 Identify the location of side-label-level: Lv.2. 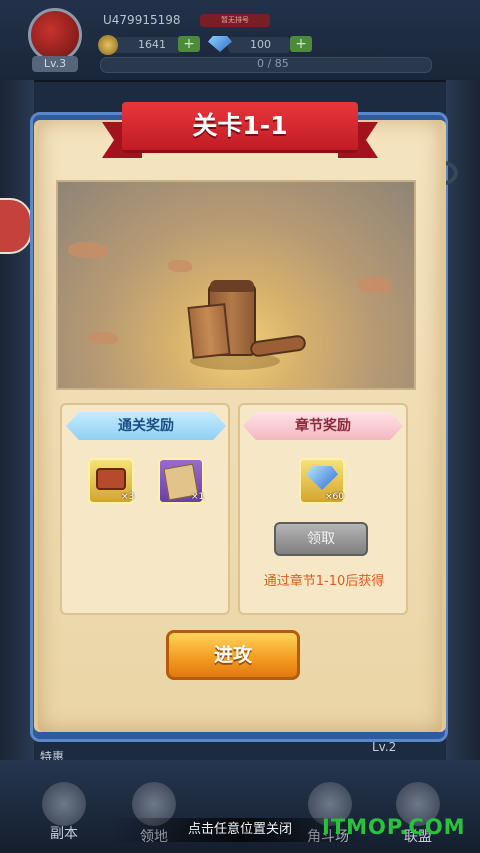
(384, 747).